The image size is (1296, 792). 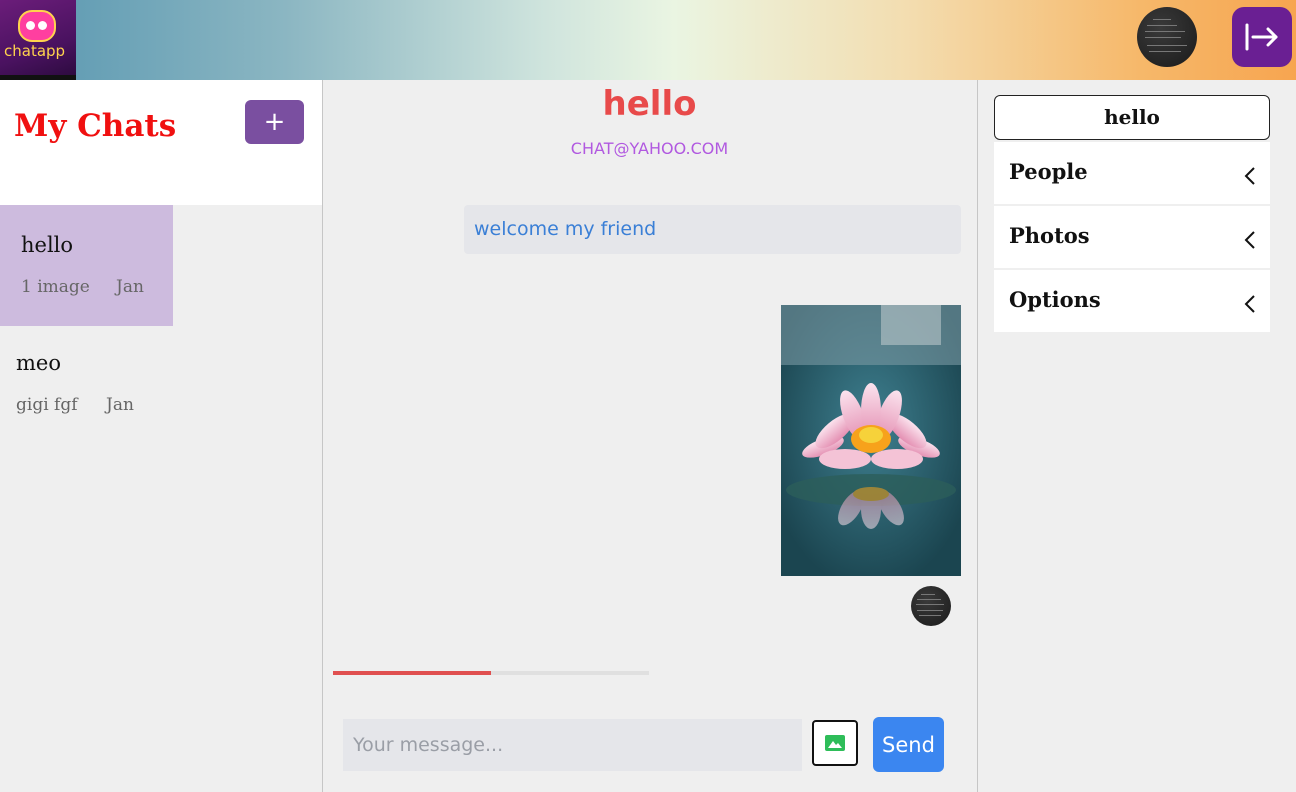 What do you see at coordinates (1132, 173) in the screenshot?
I see `section-people: People` at bounding box center [1132, 173].